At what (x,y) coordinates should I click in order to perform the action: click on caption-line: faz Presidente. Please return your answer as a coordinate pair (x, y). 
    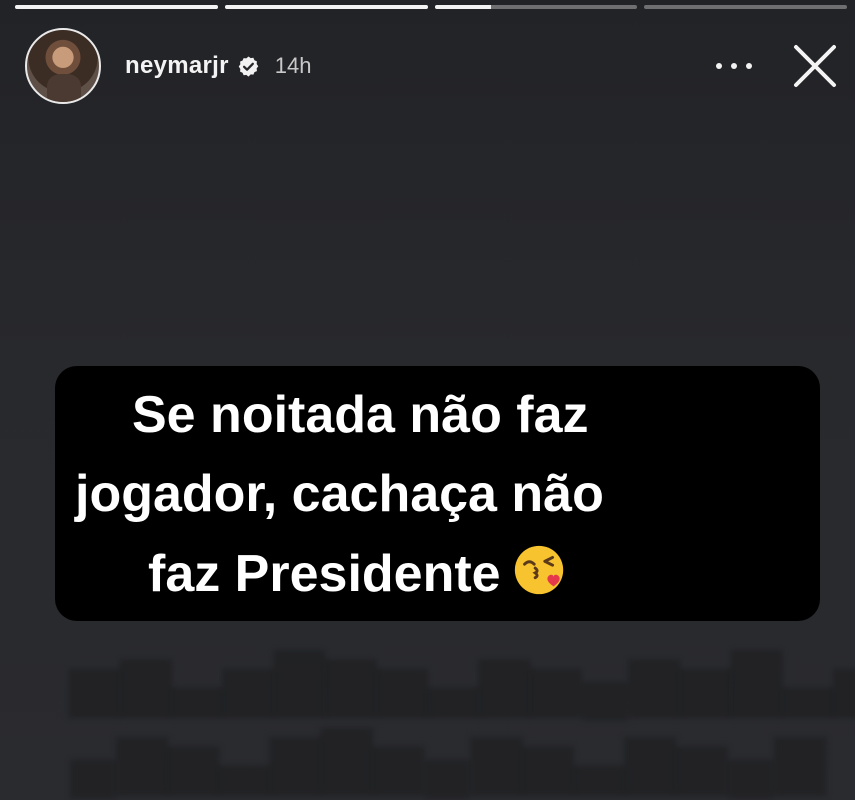
    Looking at the image, I should click on (358, 573).